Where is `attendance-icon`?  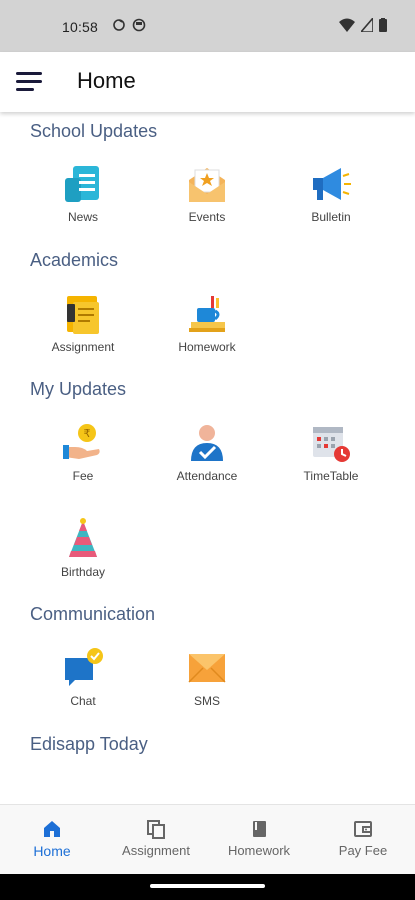 attendance-icon is located at coordinates (207, 443).